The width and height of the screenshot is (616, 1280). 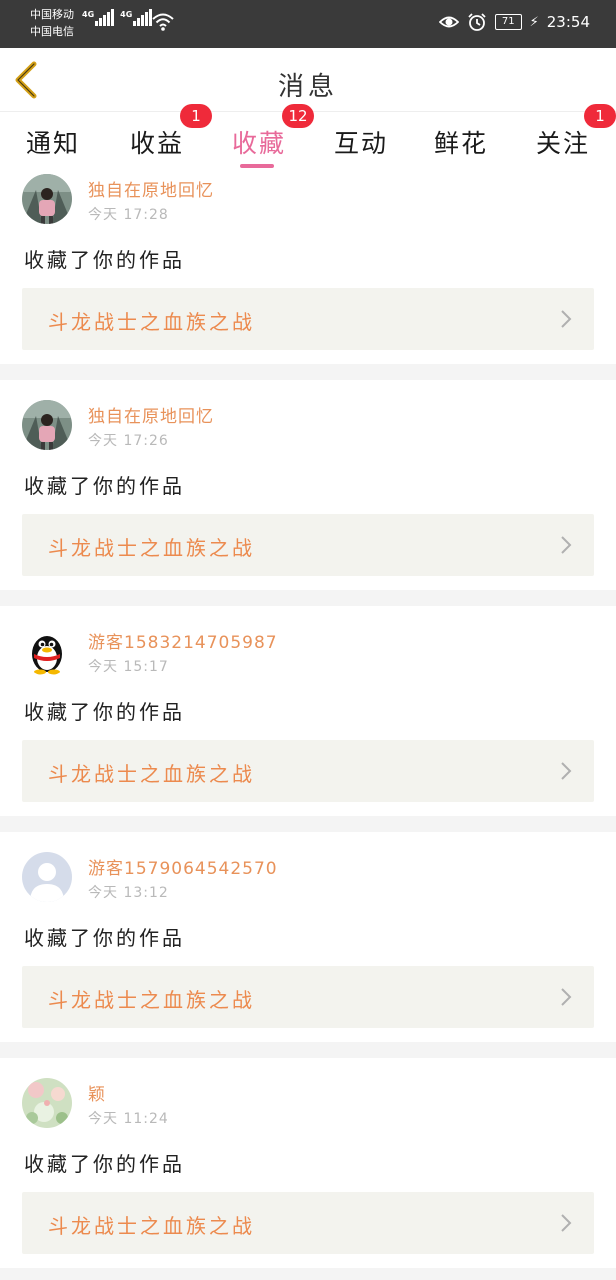 I want to click on clock: 23:54, so click(x=568, y=22).